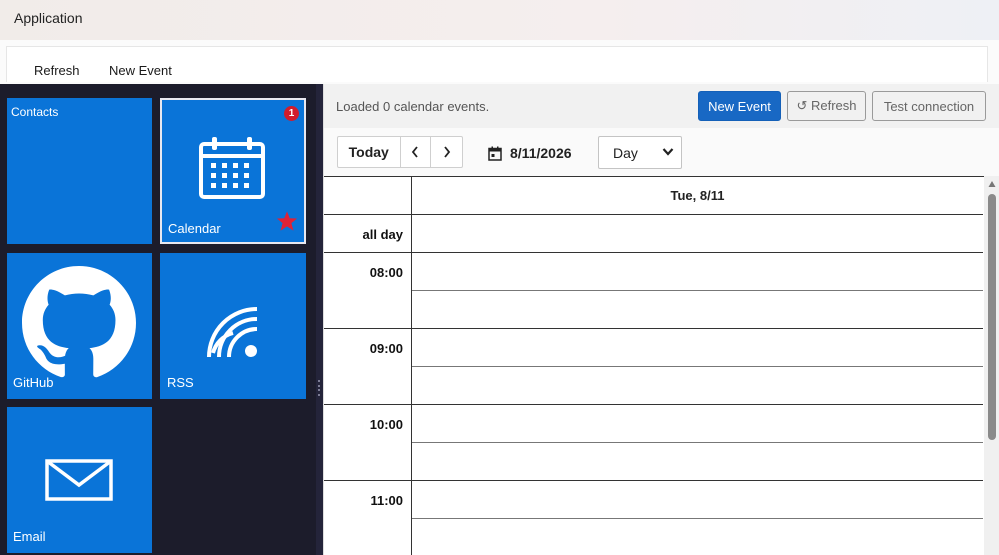  I want to click on envelope-icon, so click(79, 480).